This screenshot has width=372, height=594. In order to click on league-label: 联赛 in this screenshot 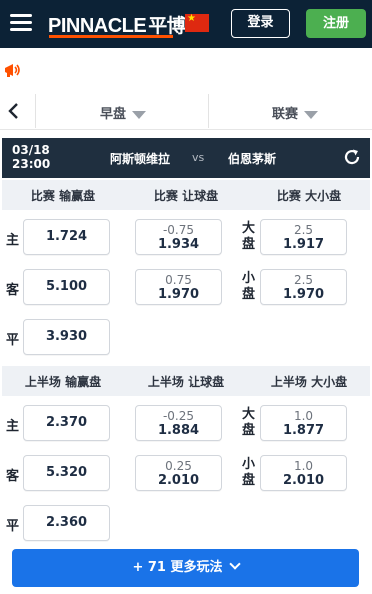, I will do `click(285, 114)`.